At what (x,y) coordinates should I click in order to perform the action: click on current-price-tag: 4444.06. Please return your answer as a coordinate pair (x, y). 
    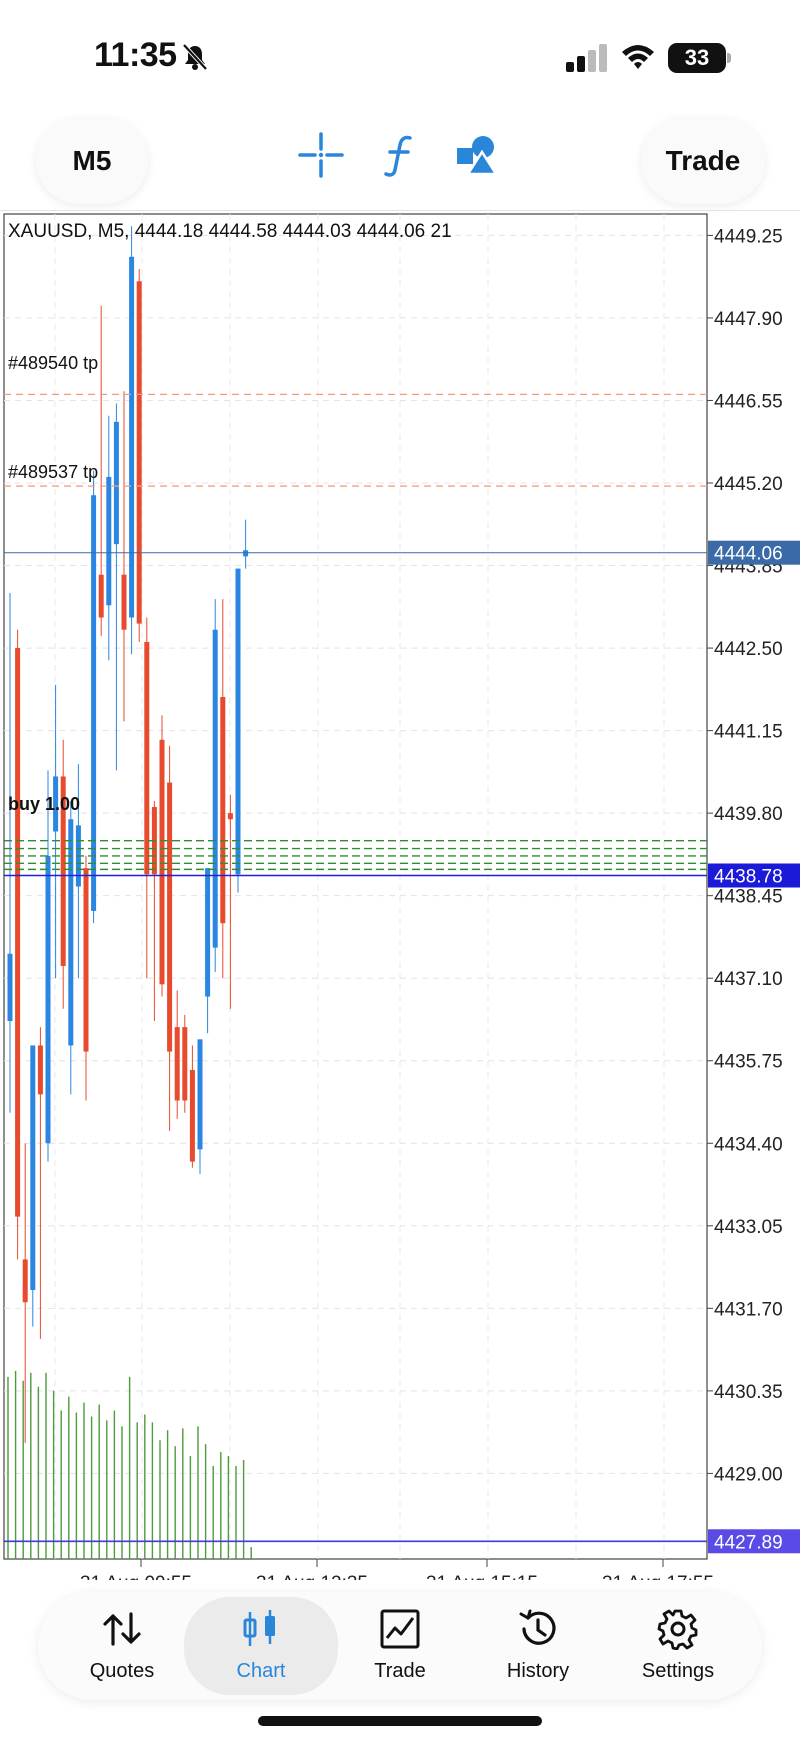
    Looking at the image, I should click on (748, 554).